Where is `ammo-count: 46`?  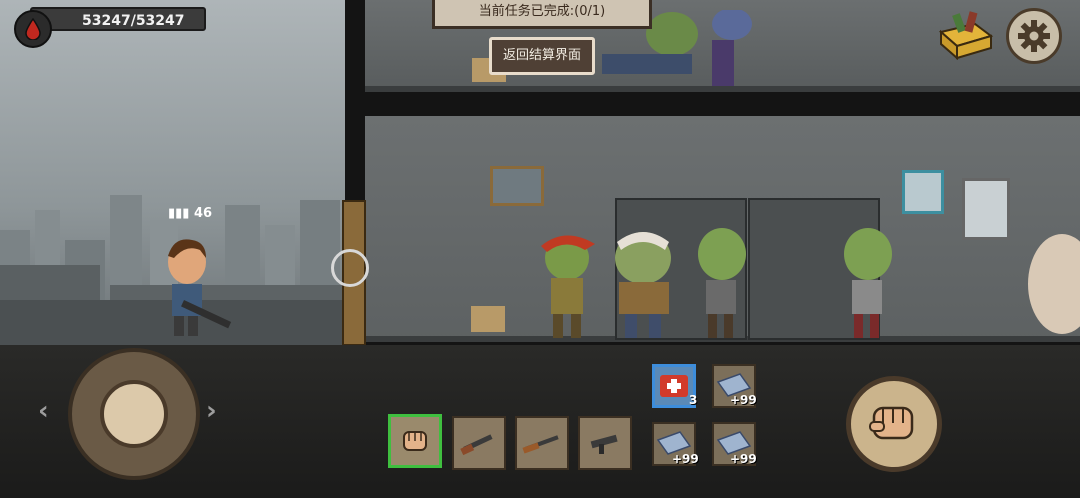 ammo-count: 46 is located at coordinates (203, 213).